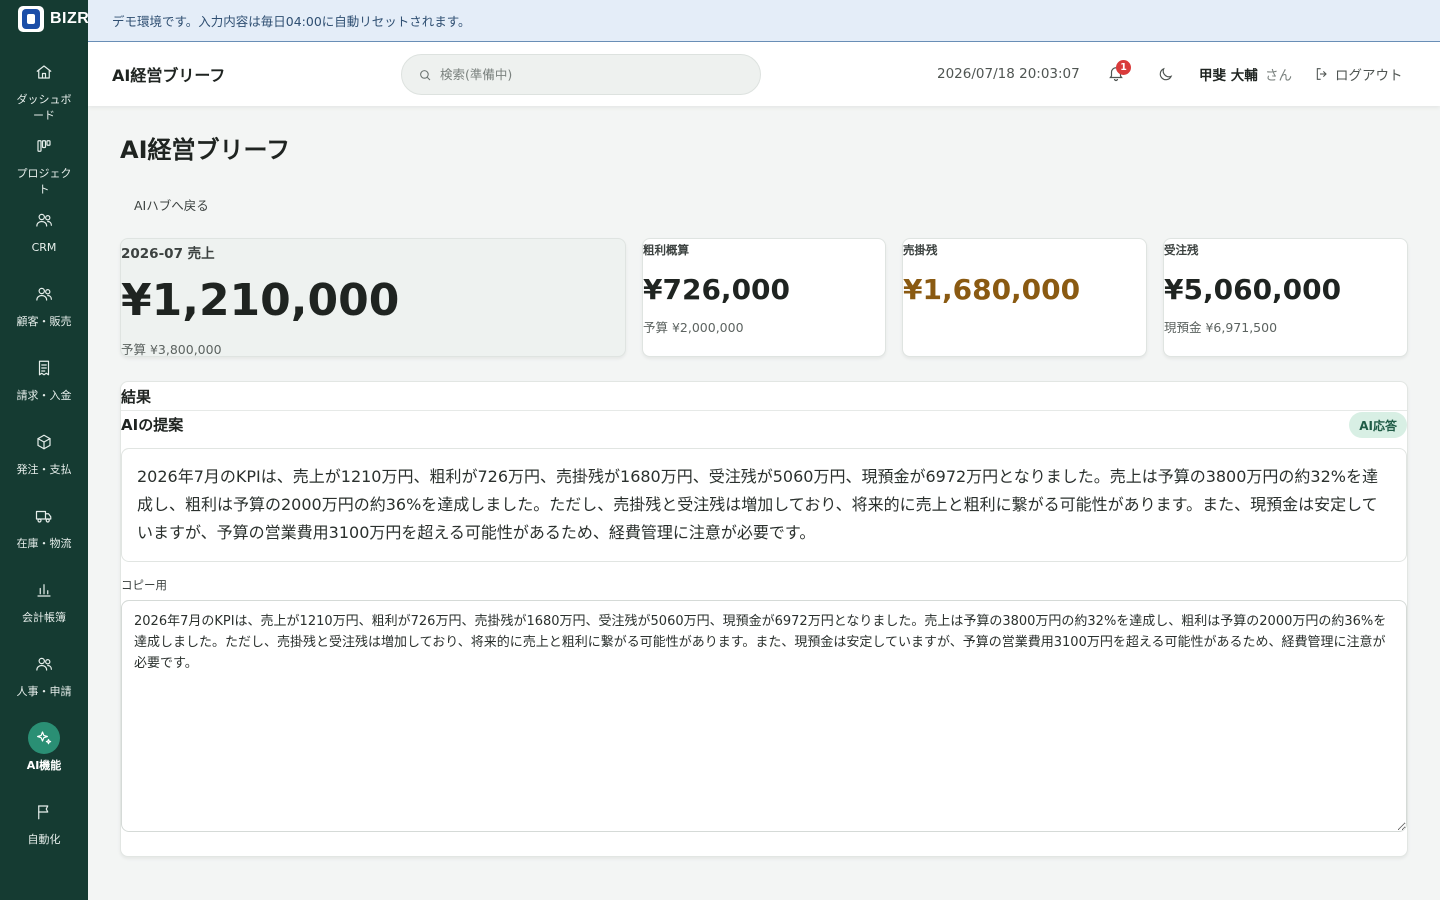 The image size is (1440, 900). What do you see at coordinates (44, 442) in the screenshot?
I see `box-icon` at bounding box center [44, 442].